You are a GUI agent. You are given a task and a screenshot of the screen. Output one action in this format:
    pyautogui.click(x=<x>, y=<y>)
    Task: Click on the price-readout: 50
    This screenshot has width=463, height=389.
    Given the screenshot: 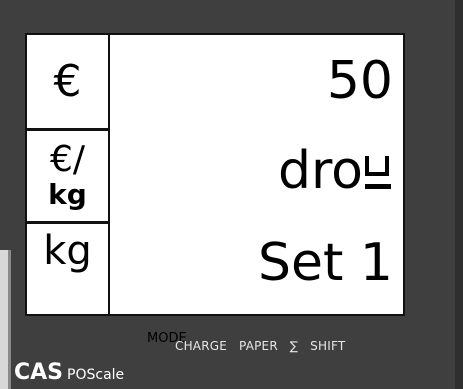 What is the action you would take?
    pyautogui.click(x=359, y=81)
    